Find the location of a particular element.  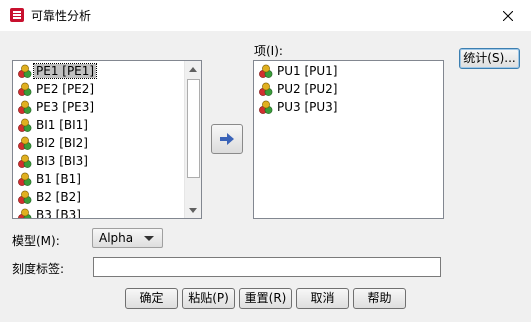

list-item-label: PE3 [PE3] is located at coordinates (65, 107).